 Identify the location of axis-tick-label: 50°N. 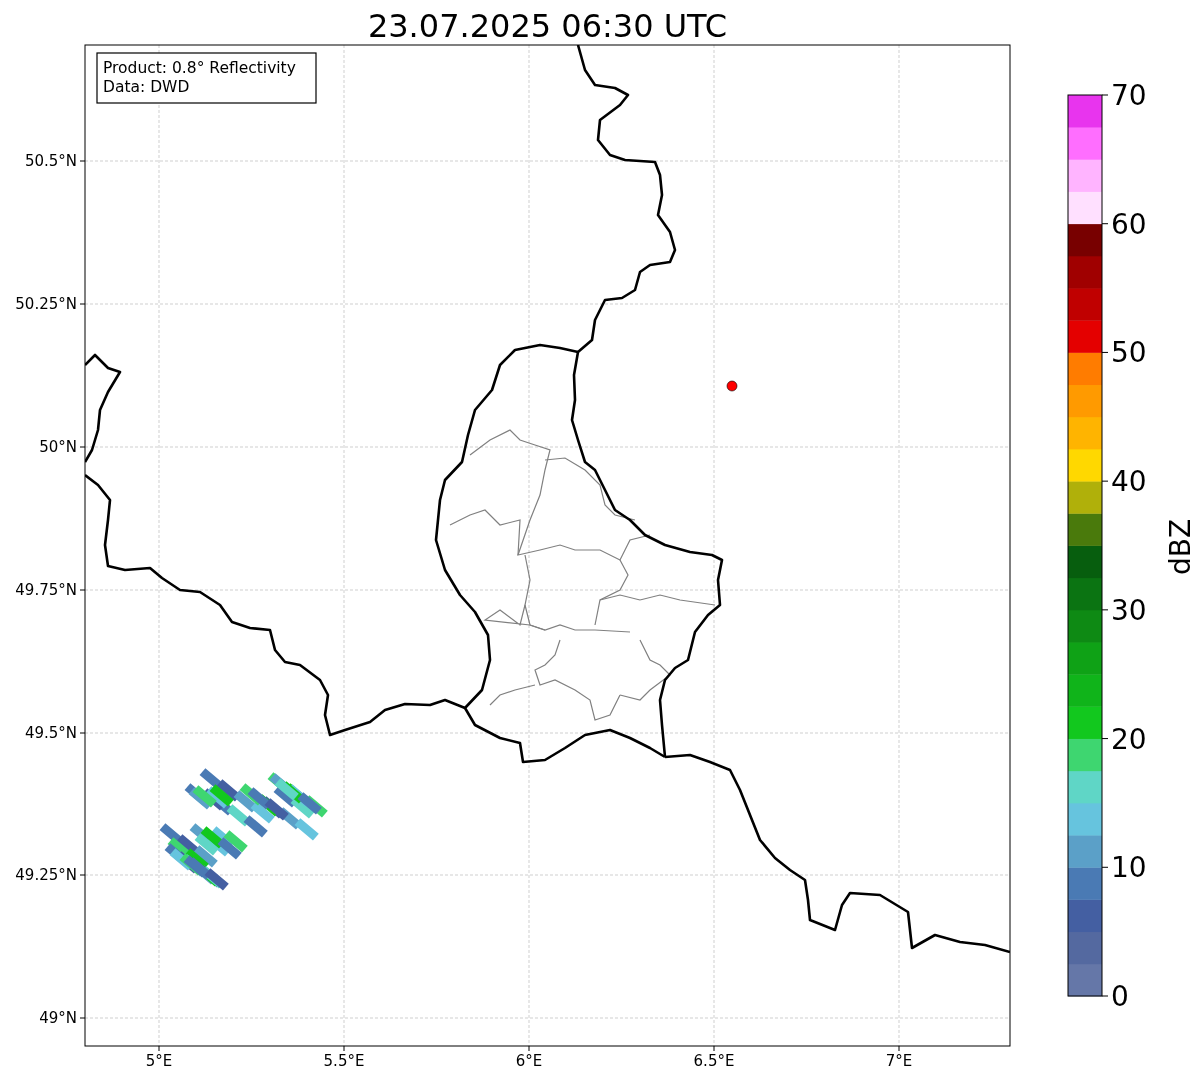
(58, 447).